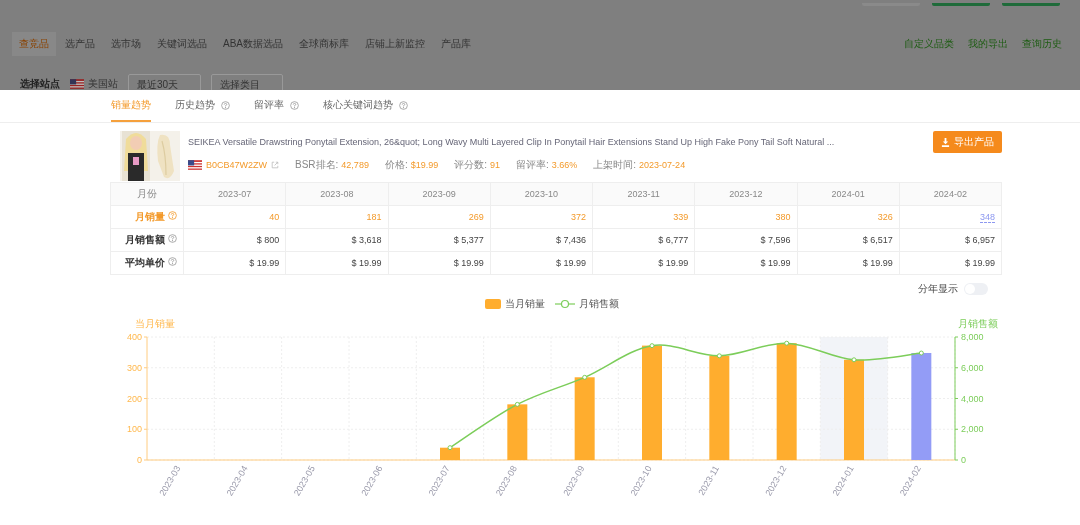 This screenshot has width=1080, height=525. What do you see at coordinates (424, 165) in the screenshot?
I see `stat-value: $19.99` at bounding box center [424, 165].